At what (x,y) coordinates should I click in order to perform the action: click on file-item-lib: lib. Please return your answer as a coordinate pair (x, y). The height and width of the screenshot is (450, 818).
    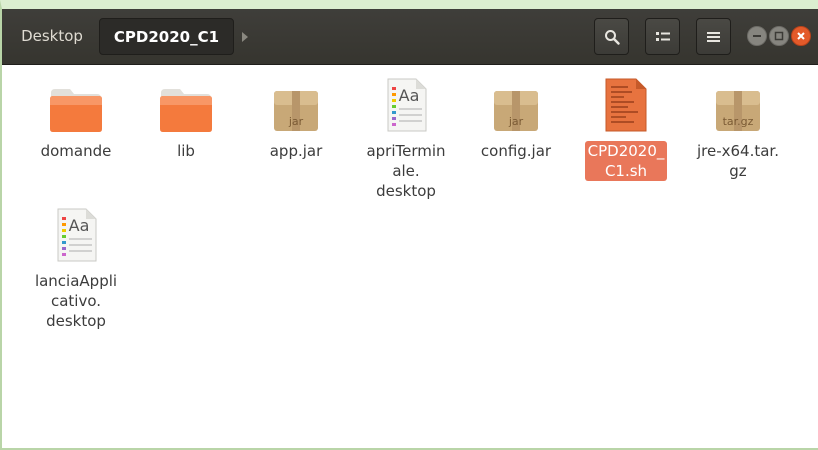
    Looking at the image, I should click on (186, 119).